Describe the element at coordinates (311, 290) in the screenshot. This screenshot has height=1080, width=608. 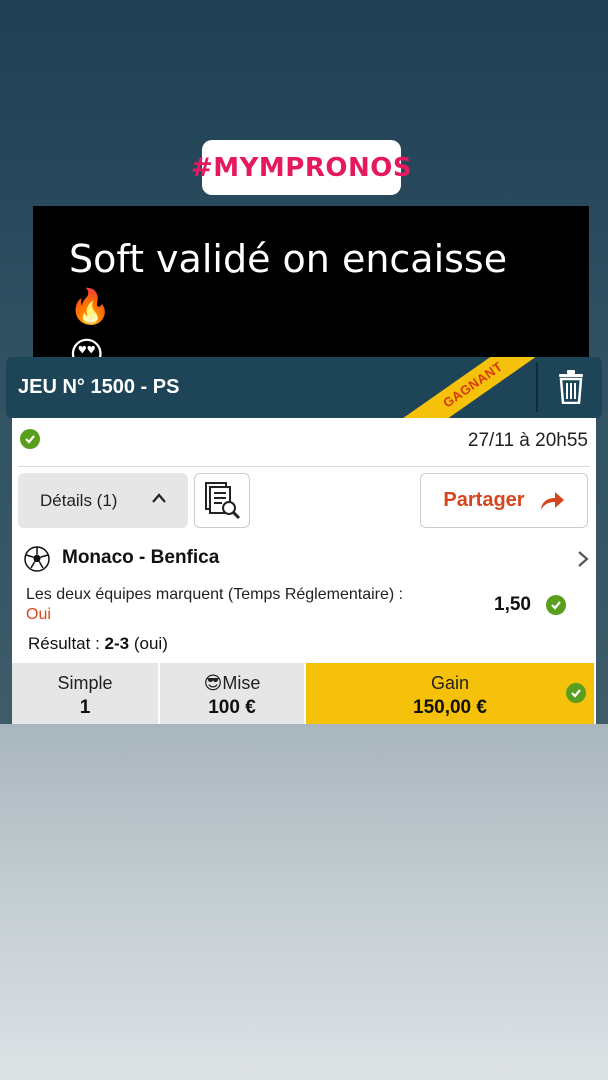
I see `story-caption: Soft validé on encaisse 🔥 😍` at that location.